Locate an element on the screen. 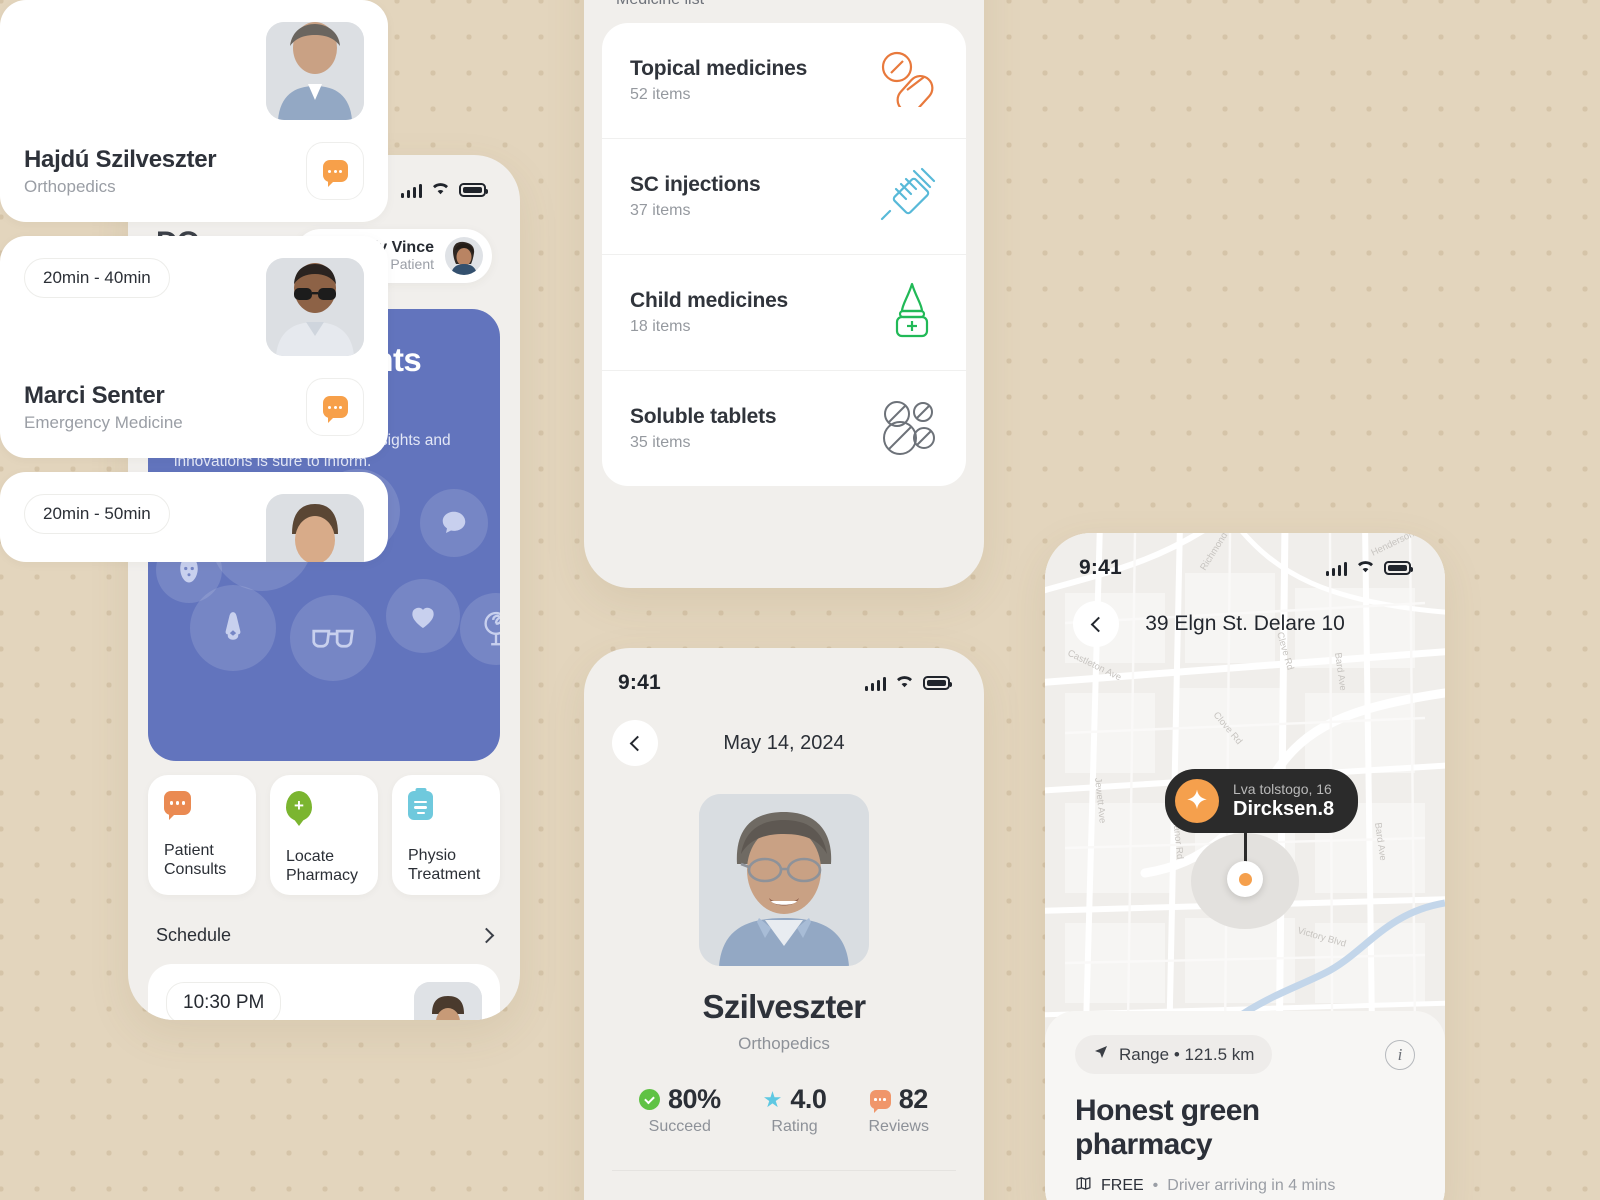  quick-action-patient-consults: Patient Consults is located at coordinates (202, 835).